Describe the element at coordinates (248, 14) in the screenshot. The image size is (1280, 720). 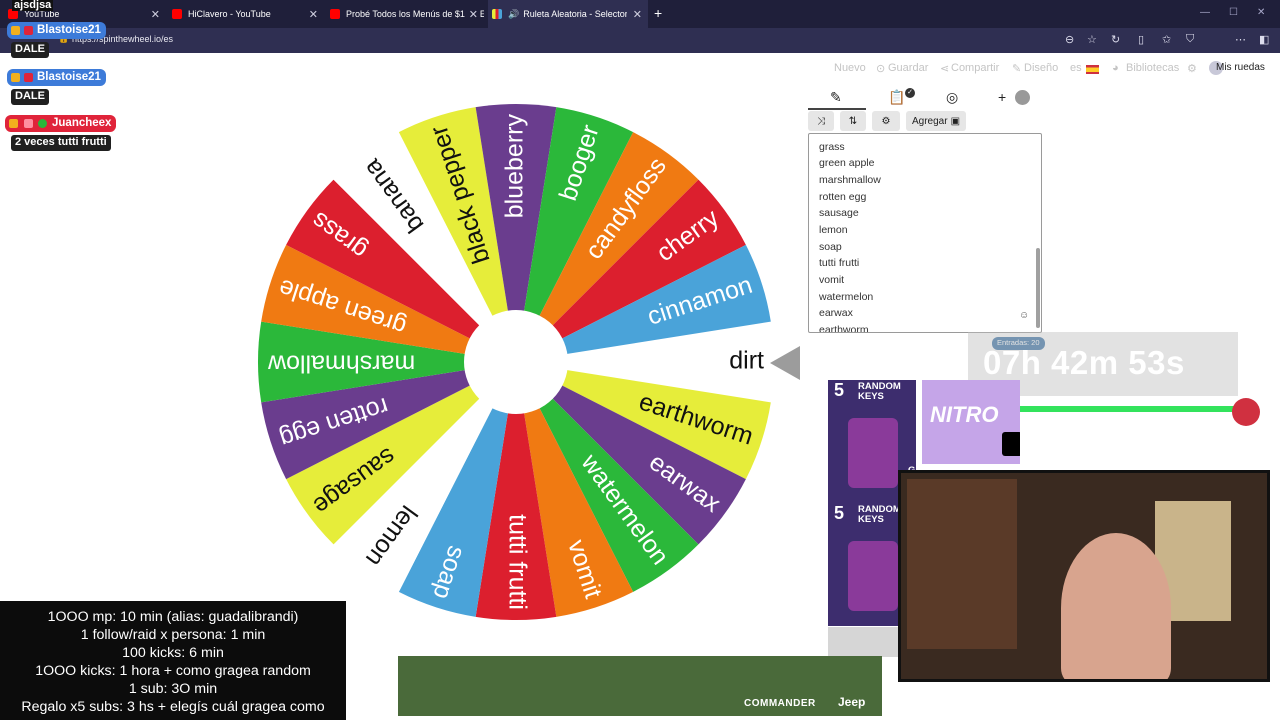
I see `tab-hiclavero: HiClavero - YouTube ✕` at that location.